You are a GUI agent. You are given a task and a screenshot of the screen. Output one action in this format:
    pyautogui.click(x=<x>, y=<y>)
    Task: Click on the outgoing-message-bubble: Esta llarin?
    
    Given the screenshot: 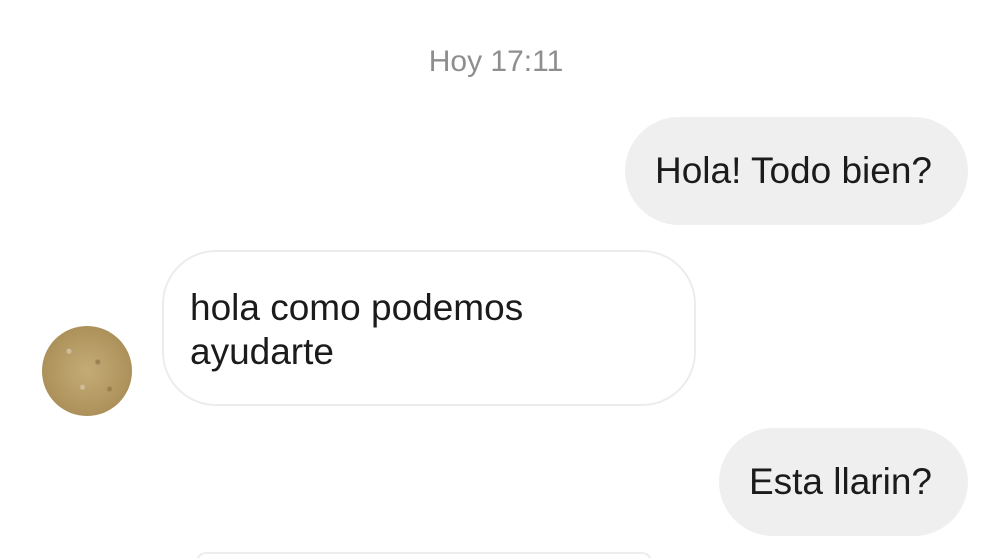 What is the action you would take?
    pyautogui.click(x=843, y=482)
    